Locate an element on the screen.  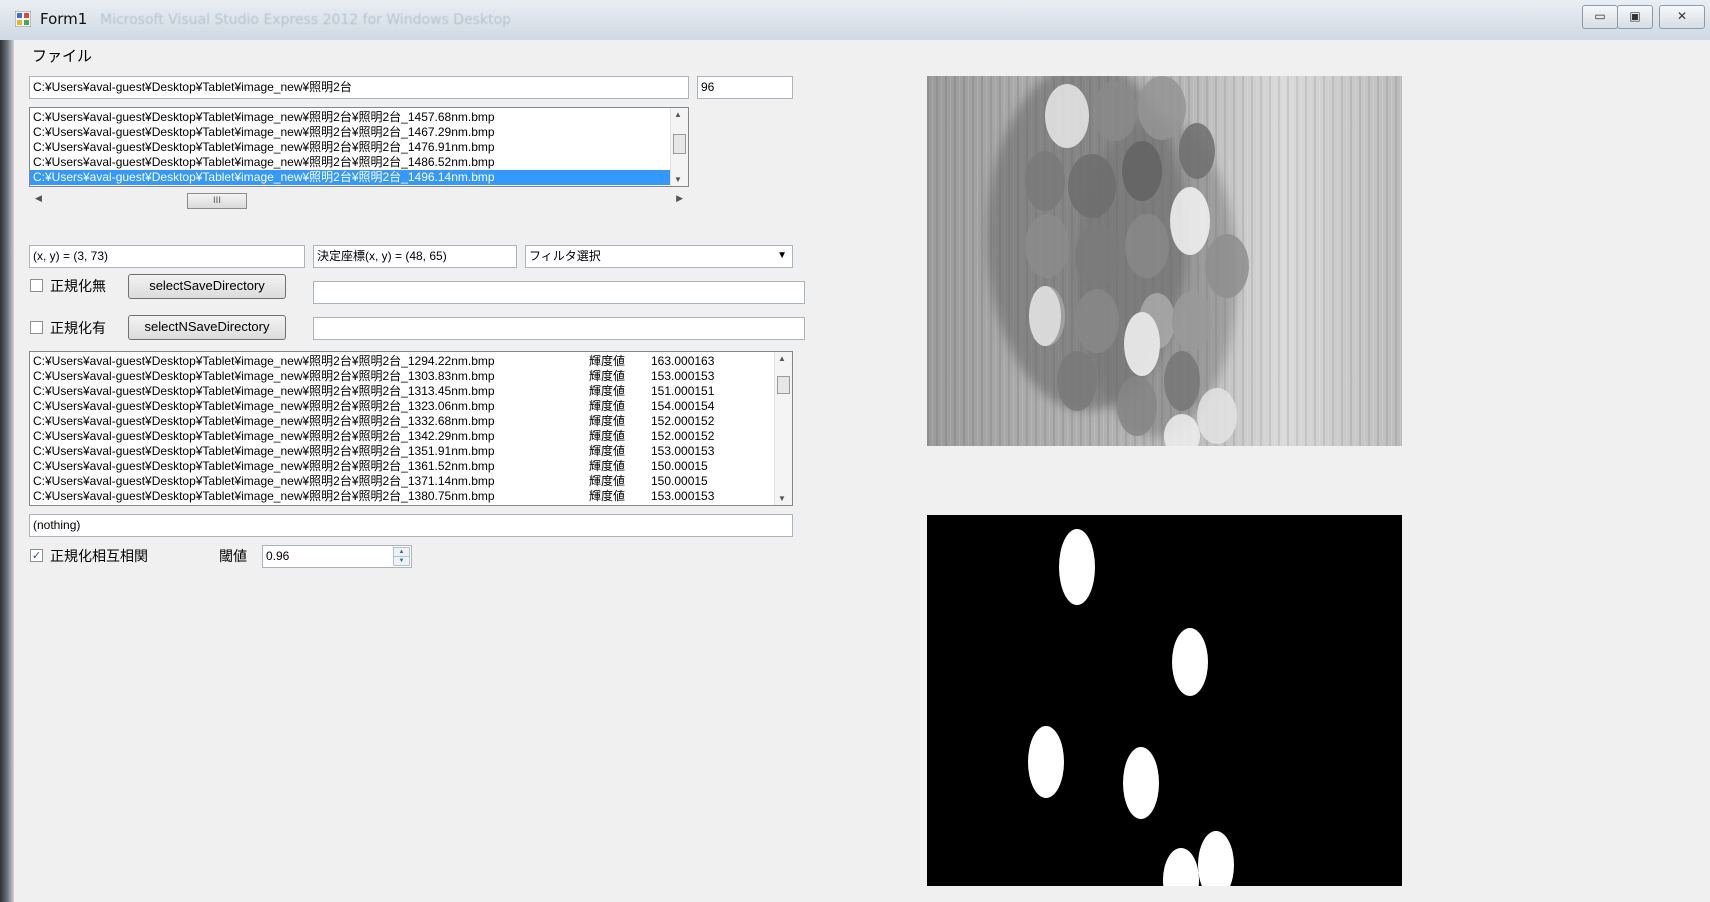
window-title: Form1 is located at coordinates (64, 19).